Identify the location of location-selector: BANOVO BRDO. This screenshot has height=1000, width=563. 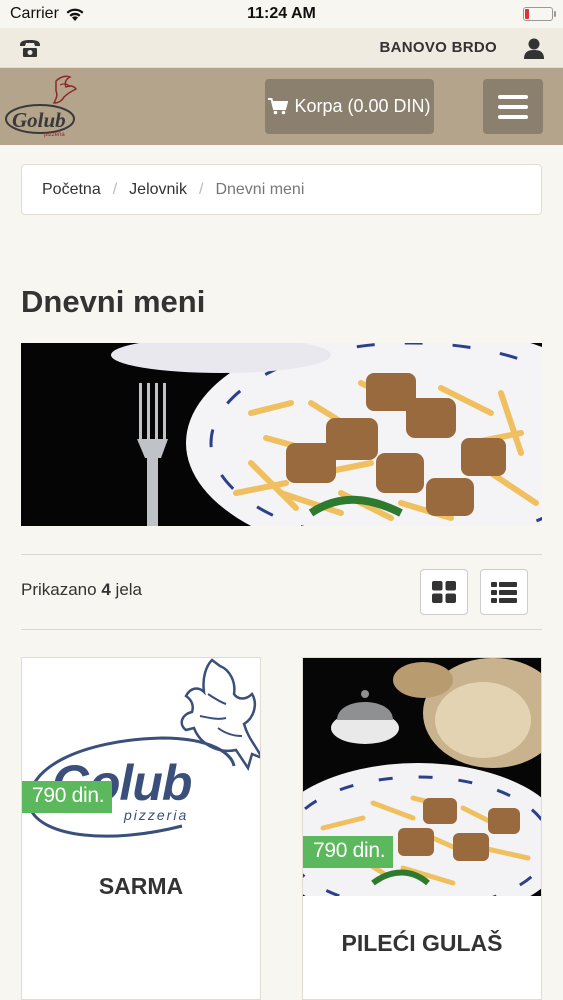
(438, 47).